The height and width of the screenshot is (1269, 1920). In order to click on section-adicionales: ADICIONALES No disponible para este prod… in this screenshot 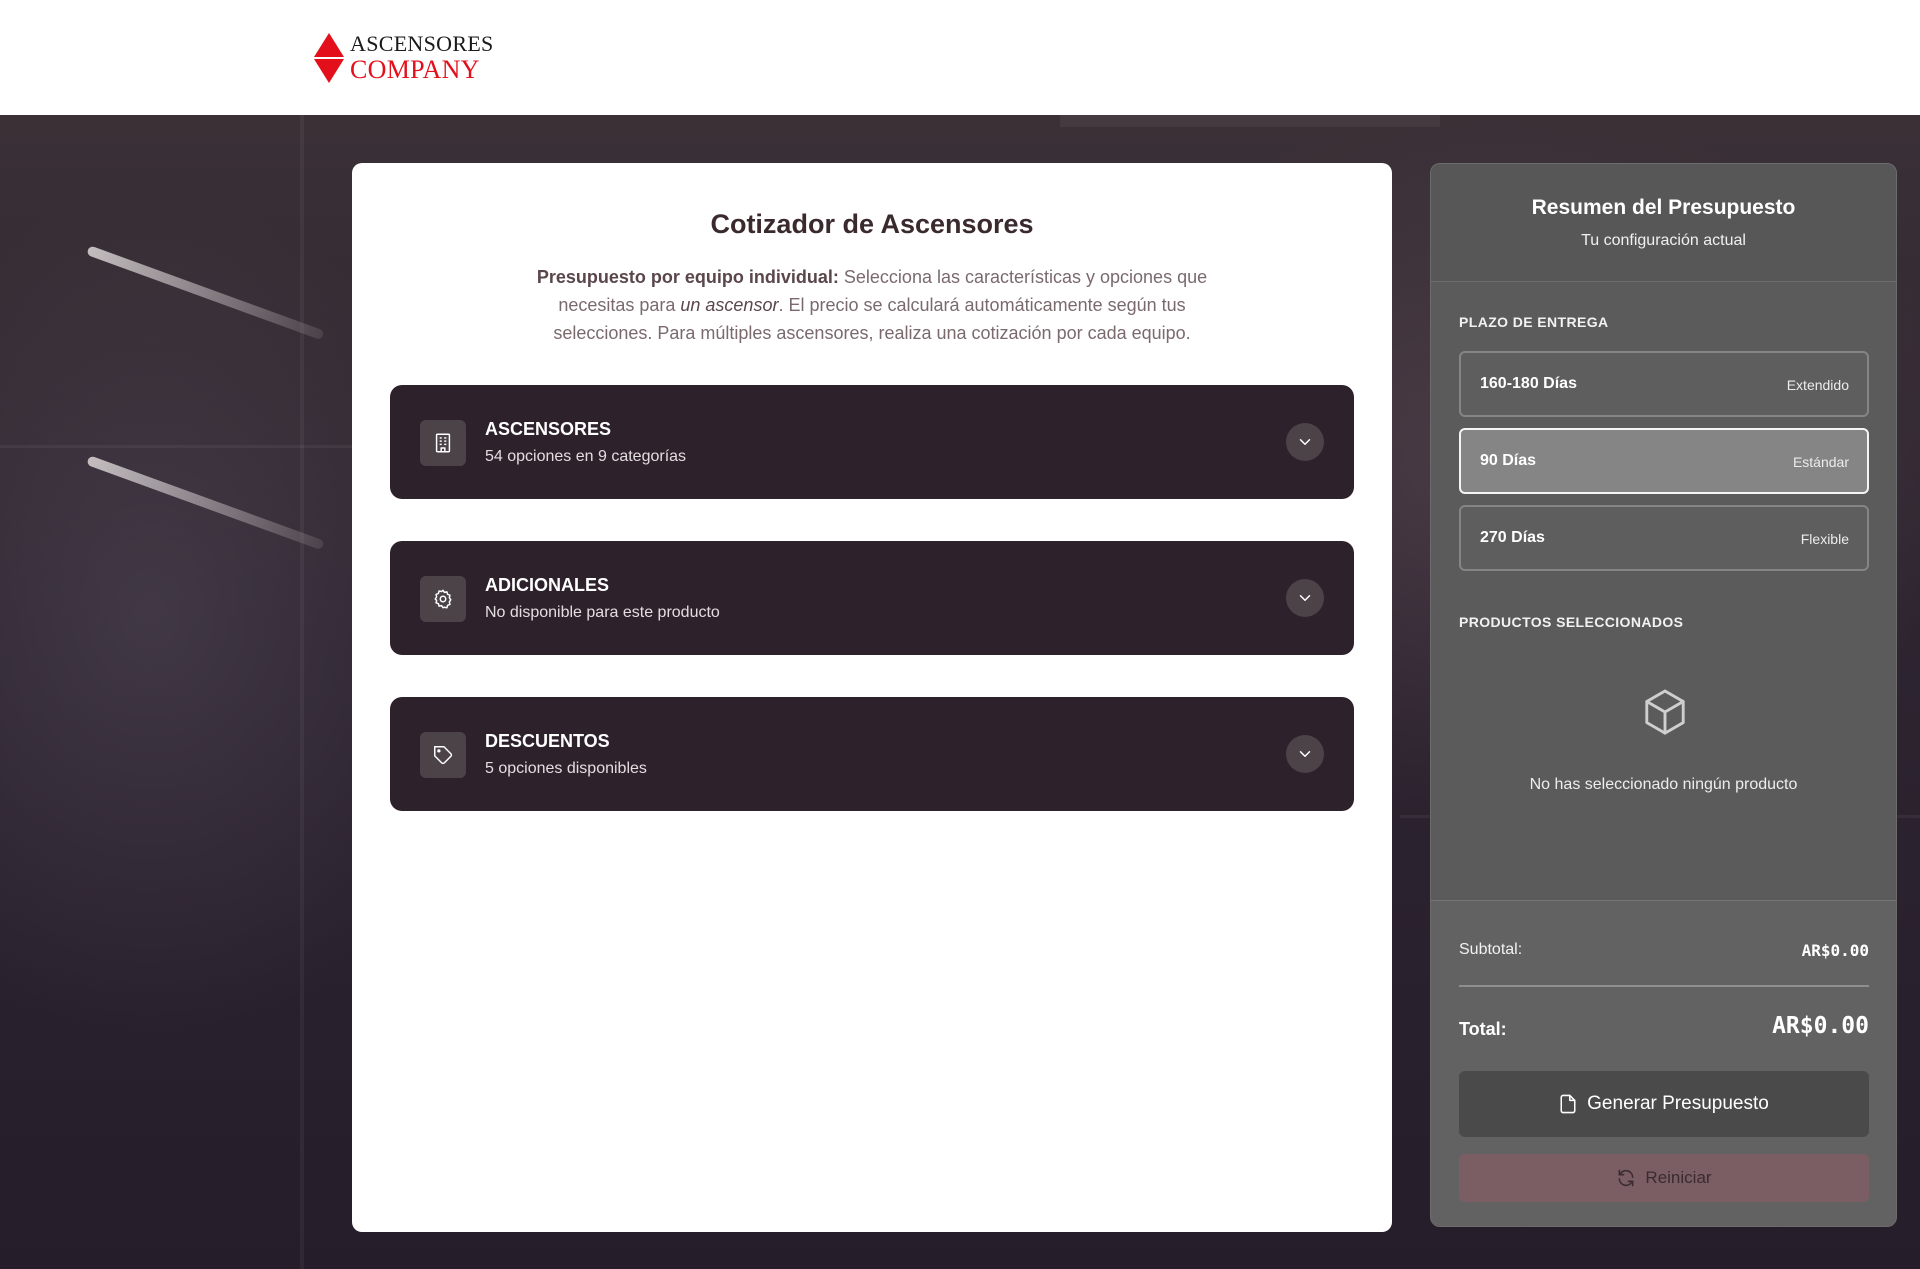, I will do `click(872, 598)`.